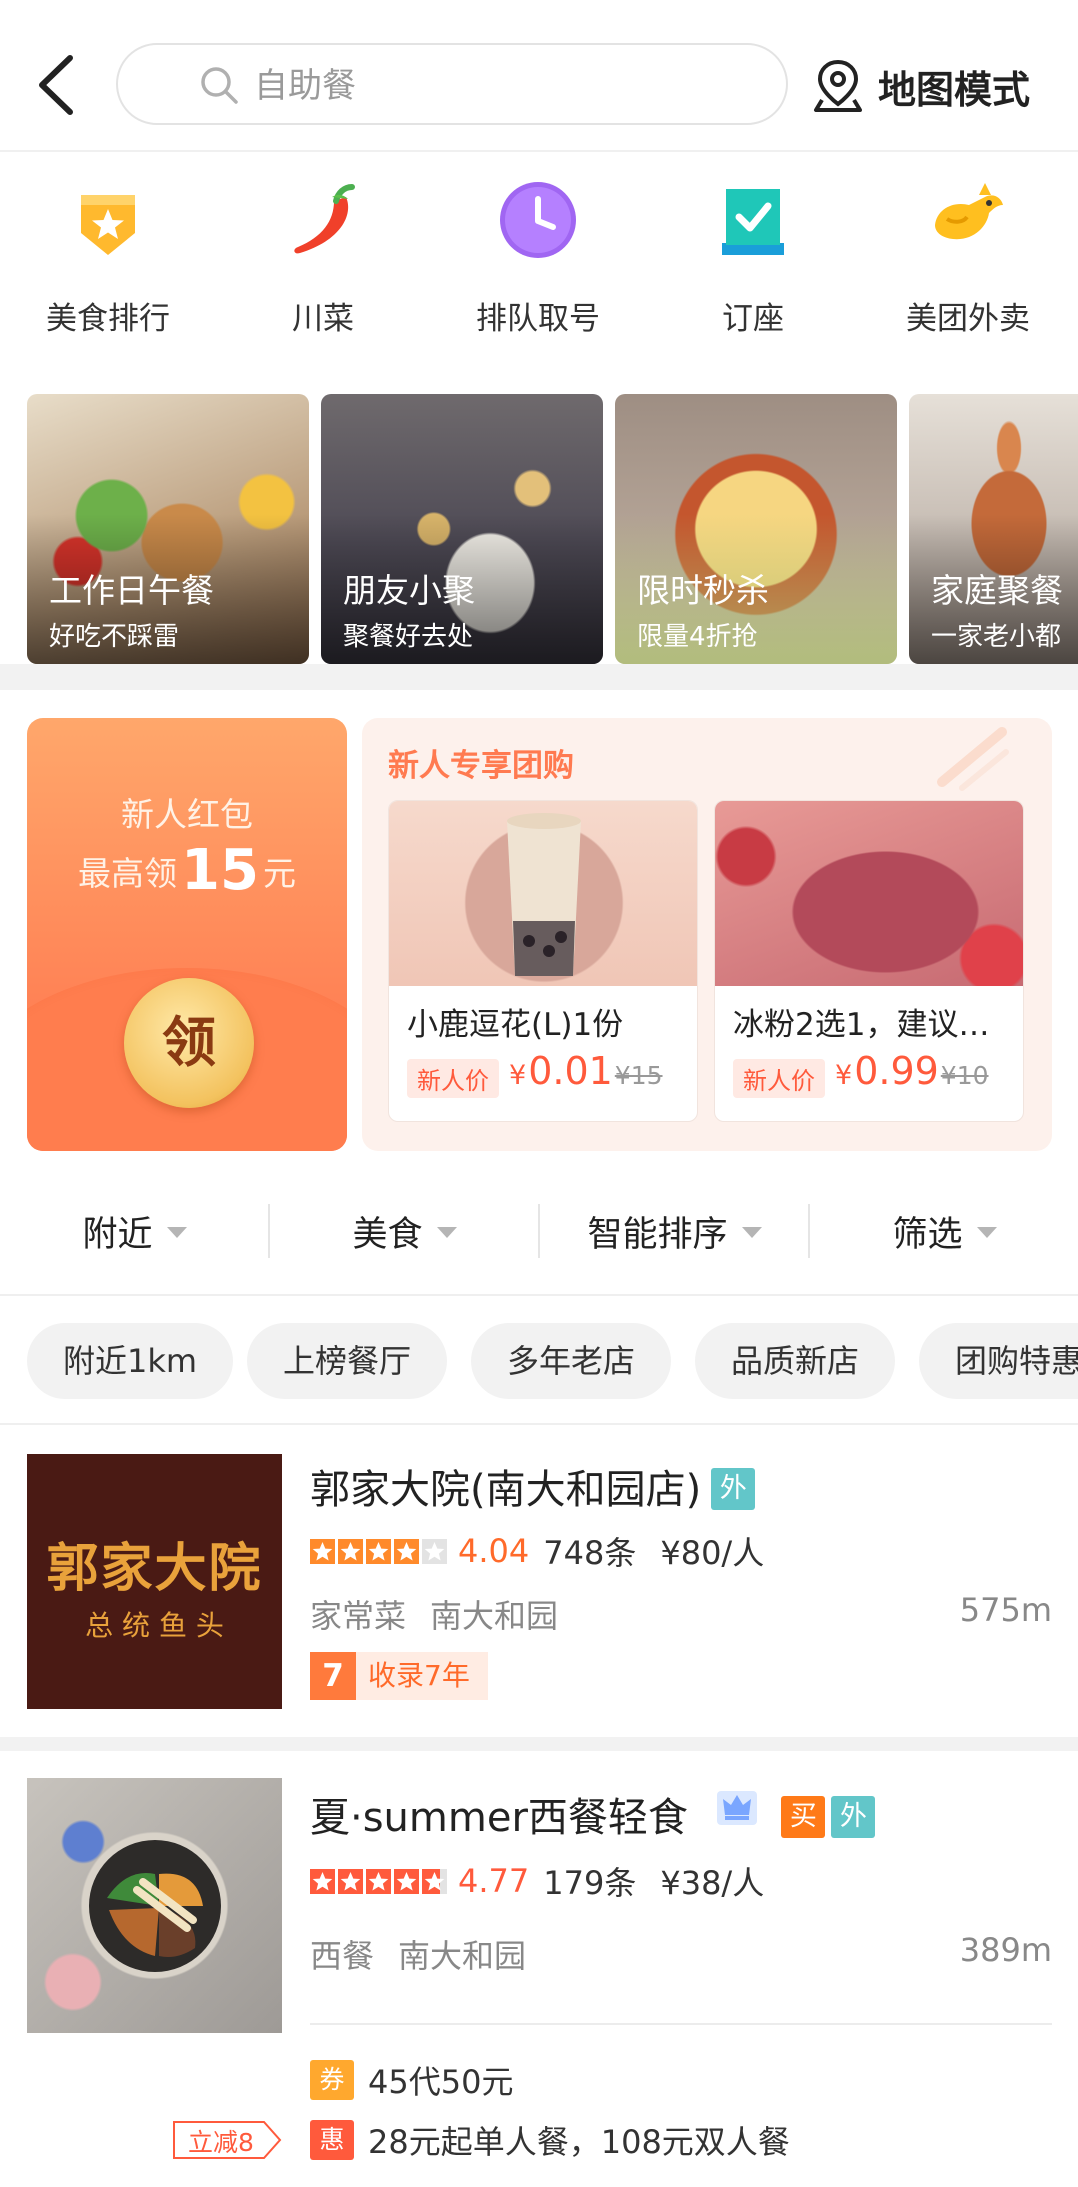  I want to click on scene-subtitle: 好吃不踩雷, so click(114, 637).